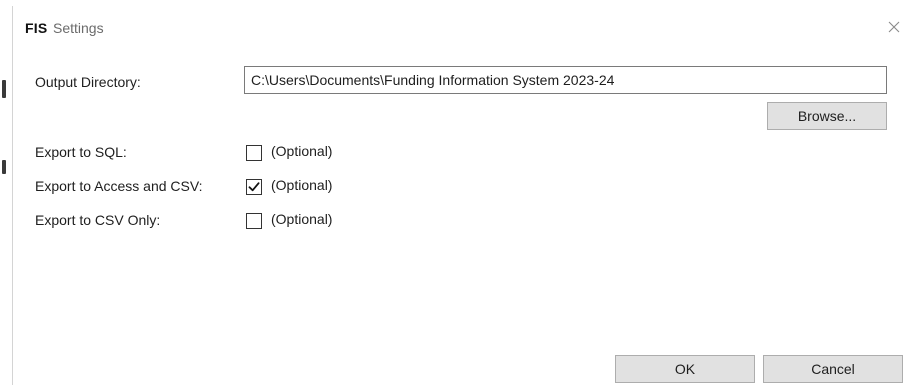 Image resolution: width=907 pixels, height=387 pixels. I want to click on window-title: Settings, so click(78, 28).